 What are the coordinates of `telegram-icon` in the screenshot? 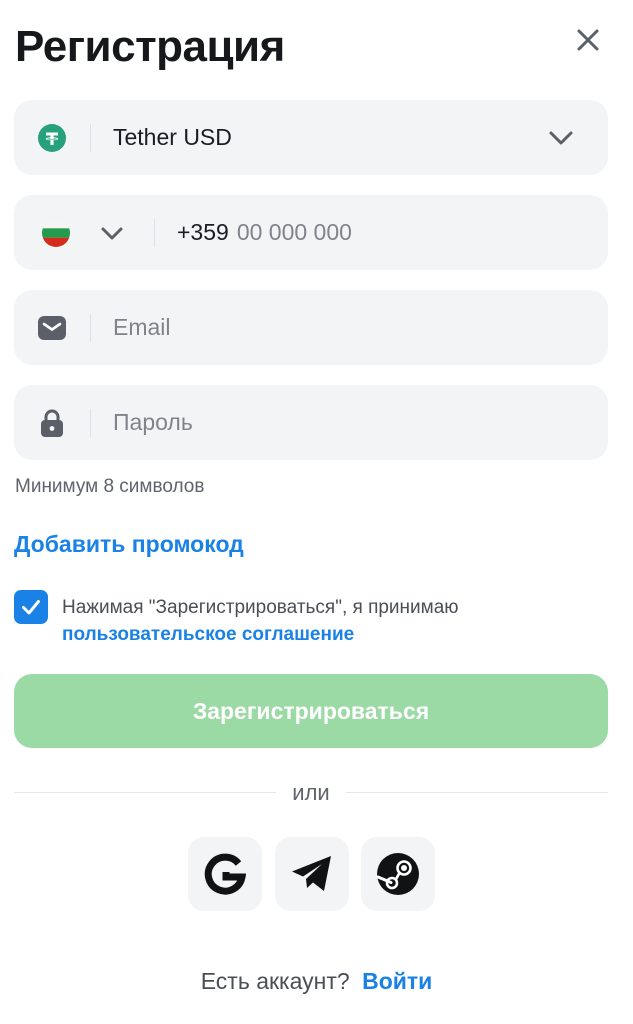 It's located at (311, 873).